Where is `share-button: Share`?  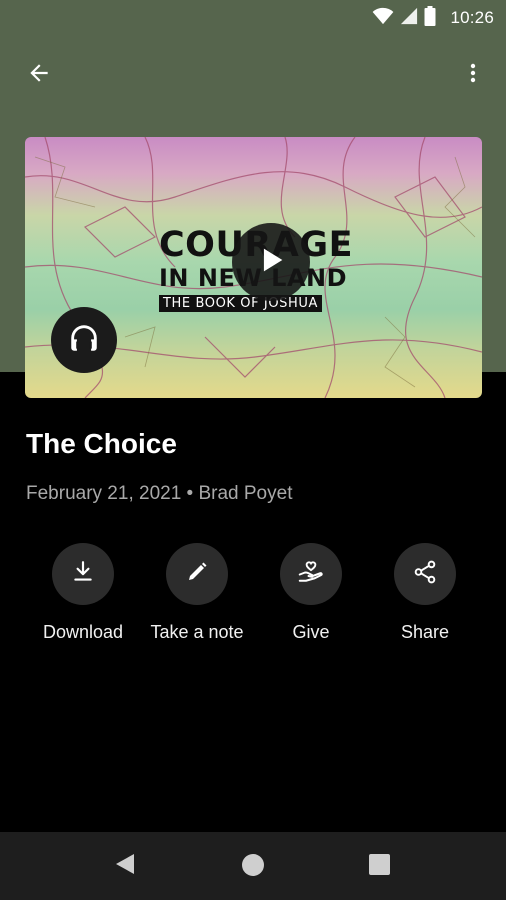 share-button: Share is located at coordinates (425, 593).